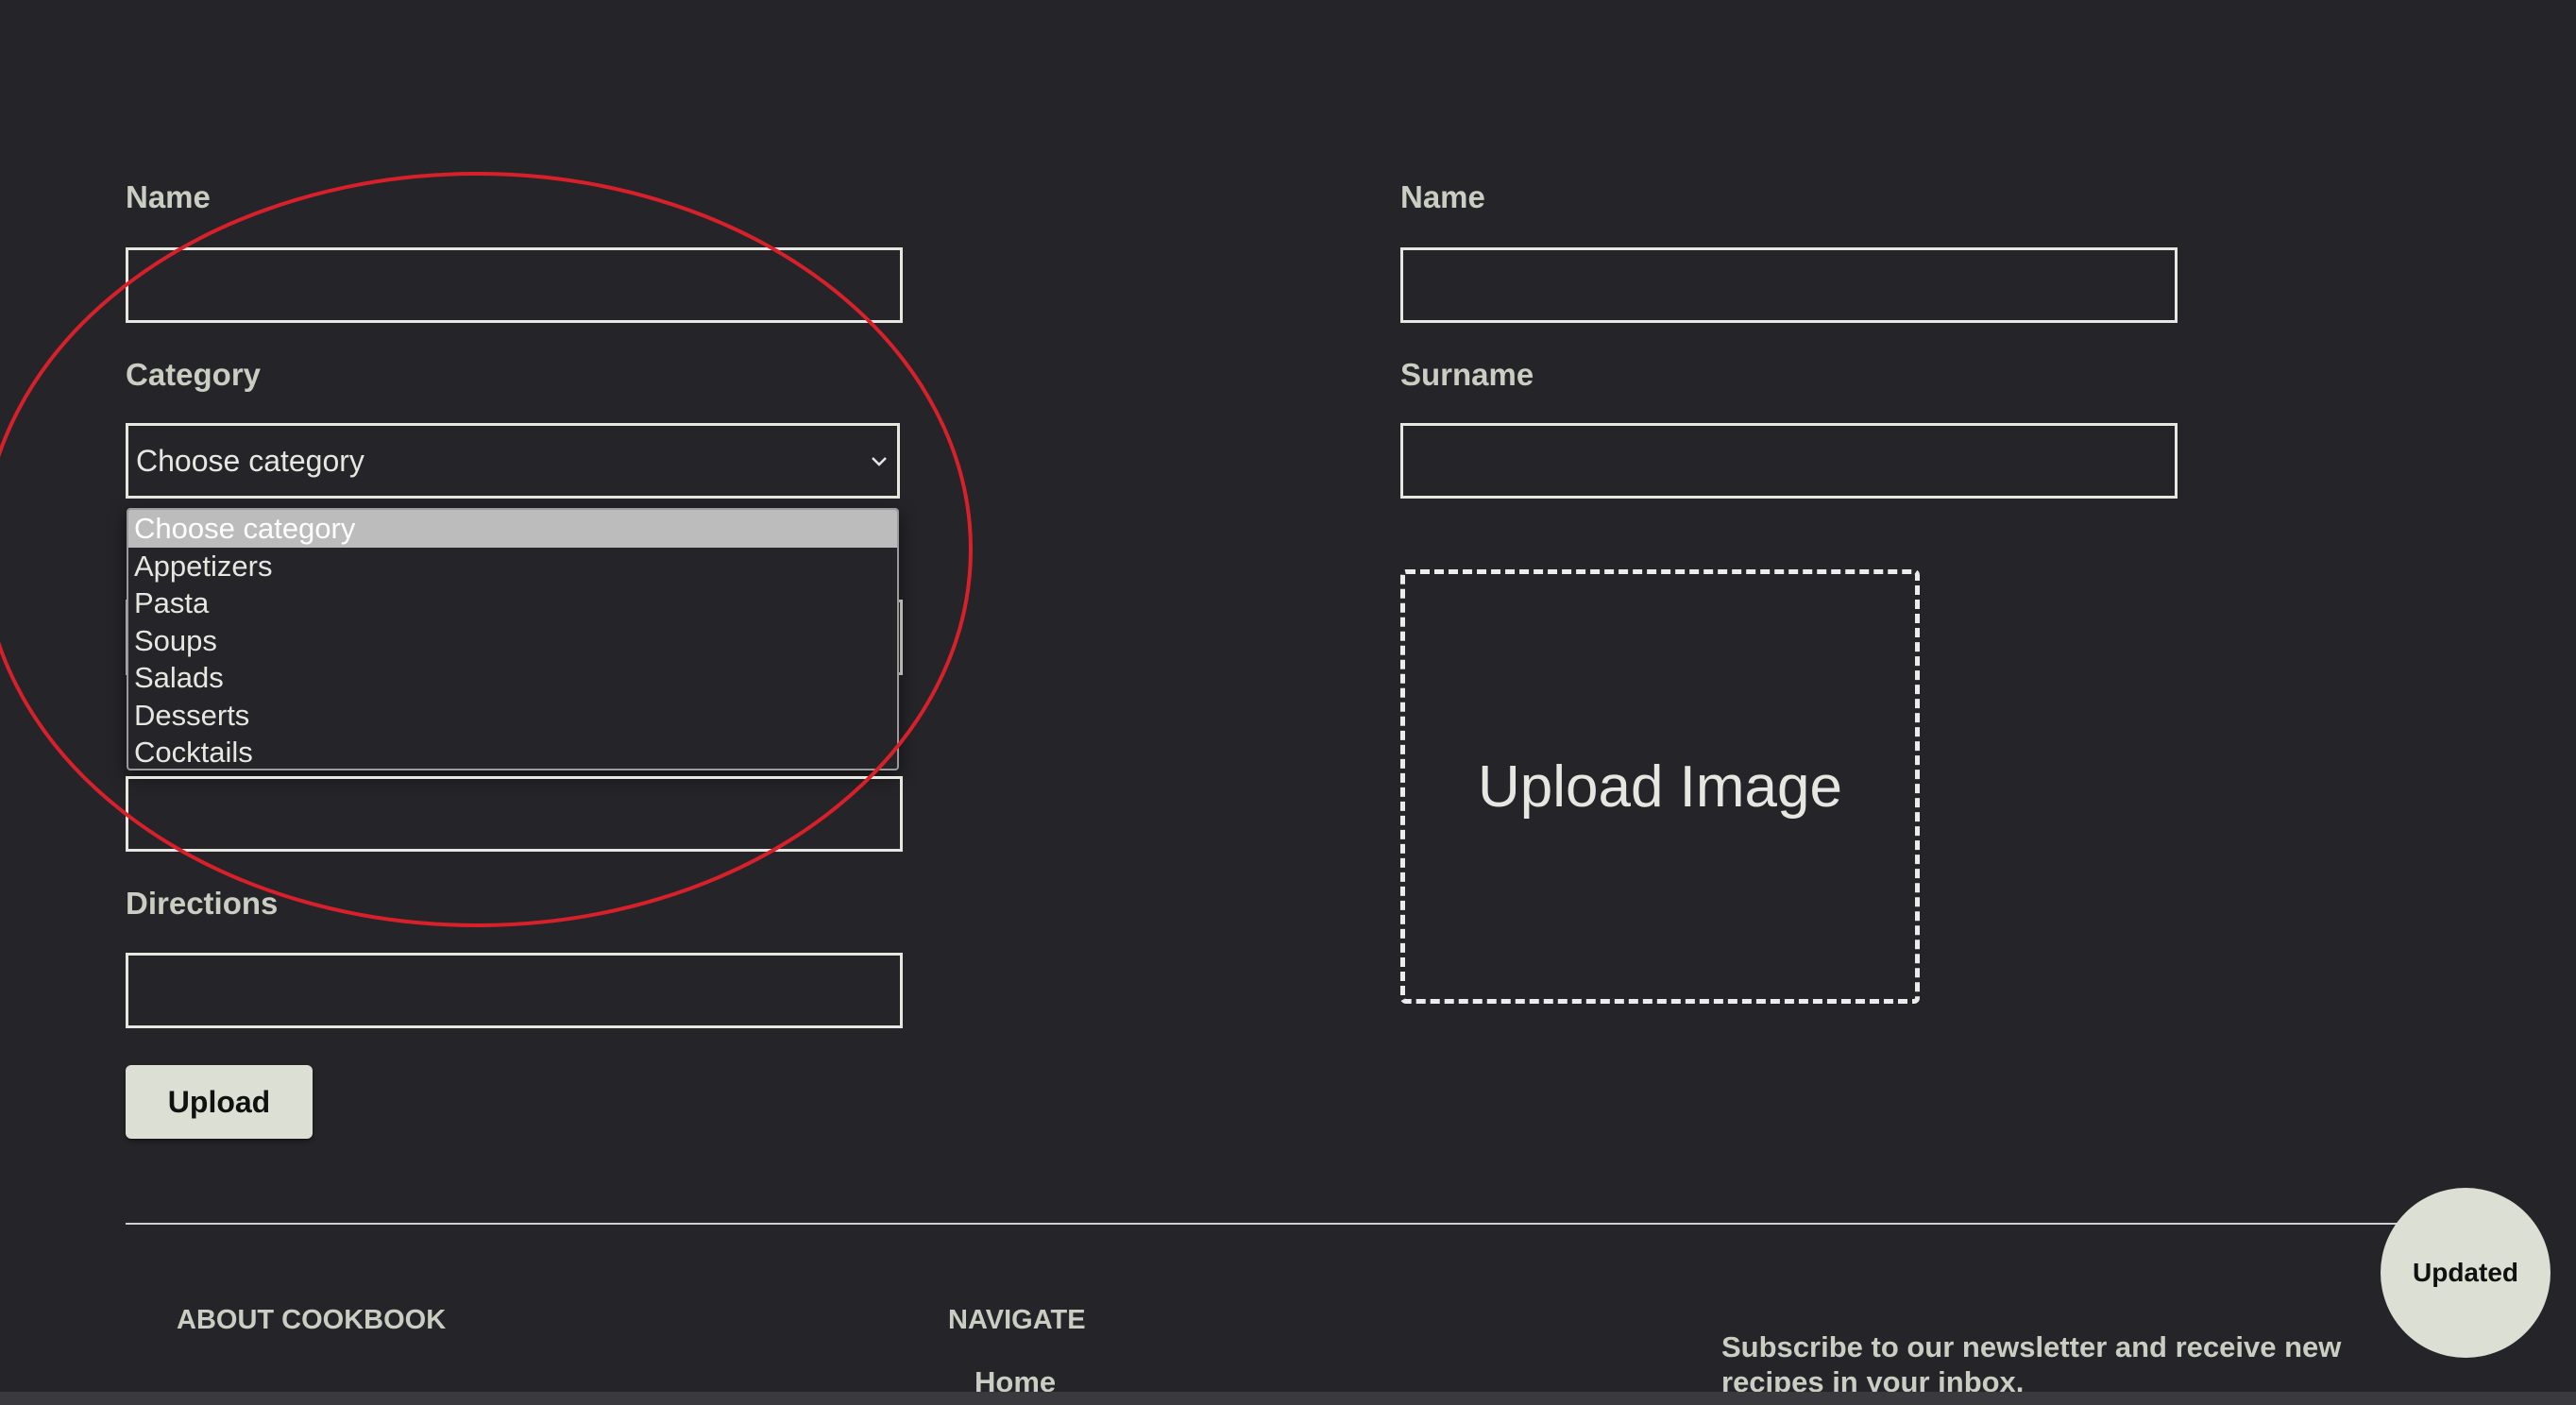 This screenshot has height=1405, width=2576. I want to click on upload-button: Upload, so click(219, 1102).